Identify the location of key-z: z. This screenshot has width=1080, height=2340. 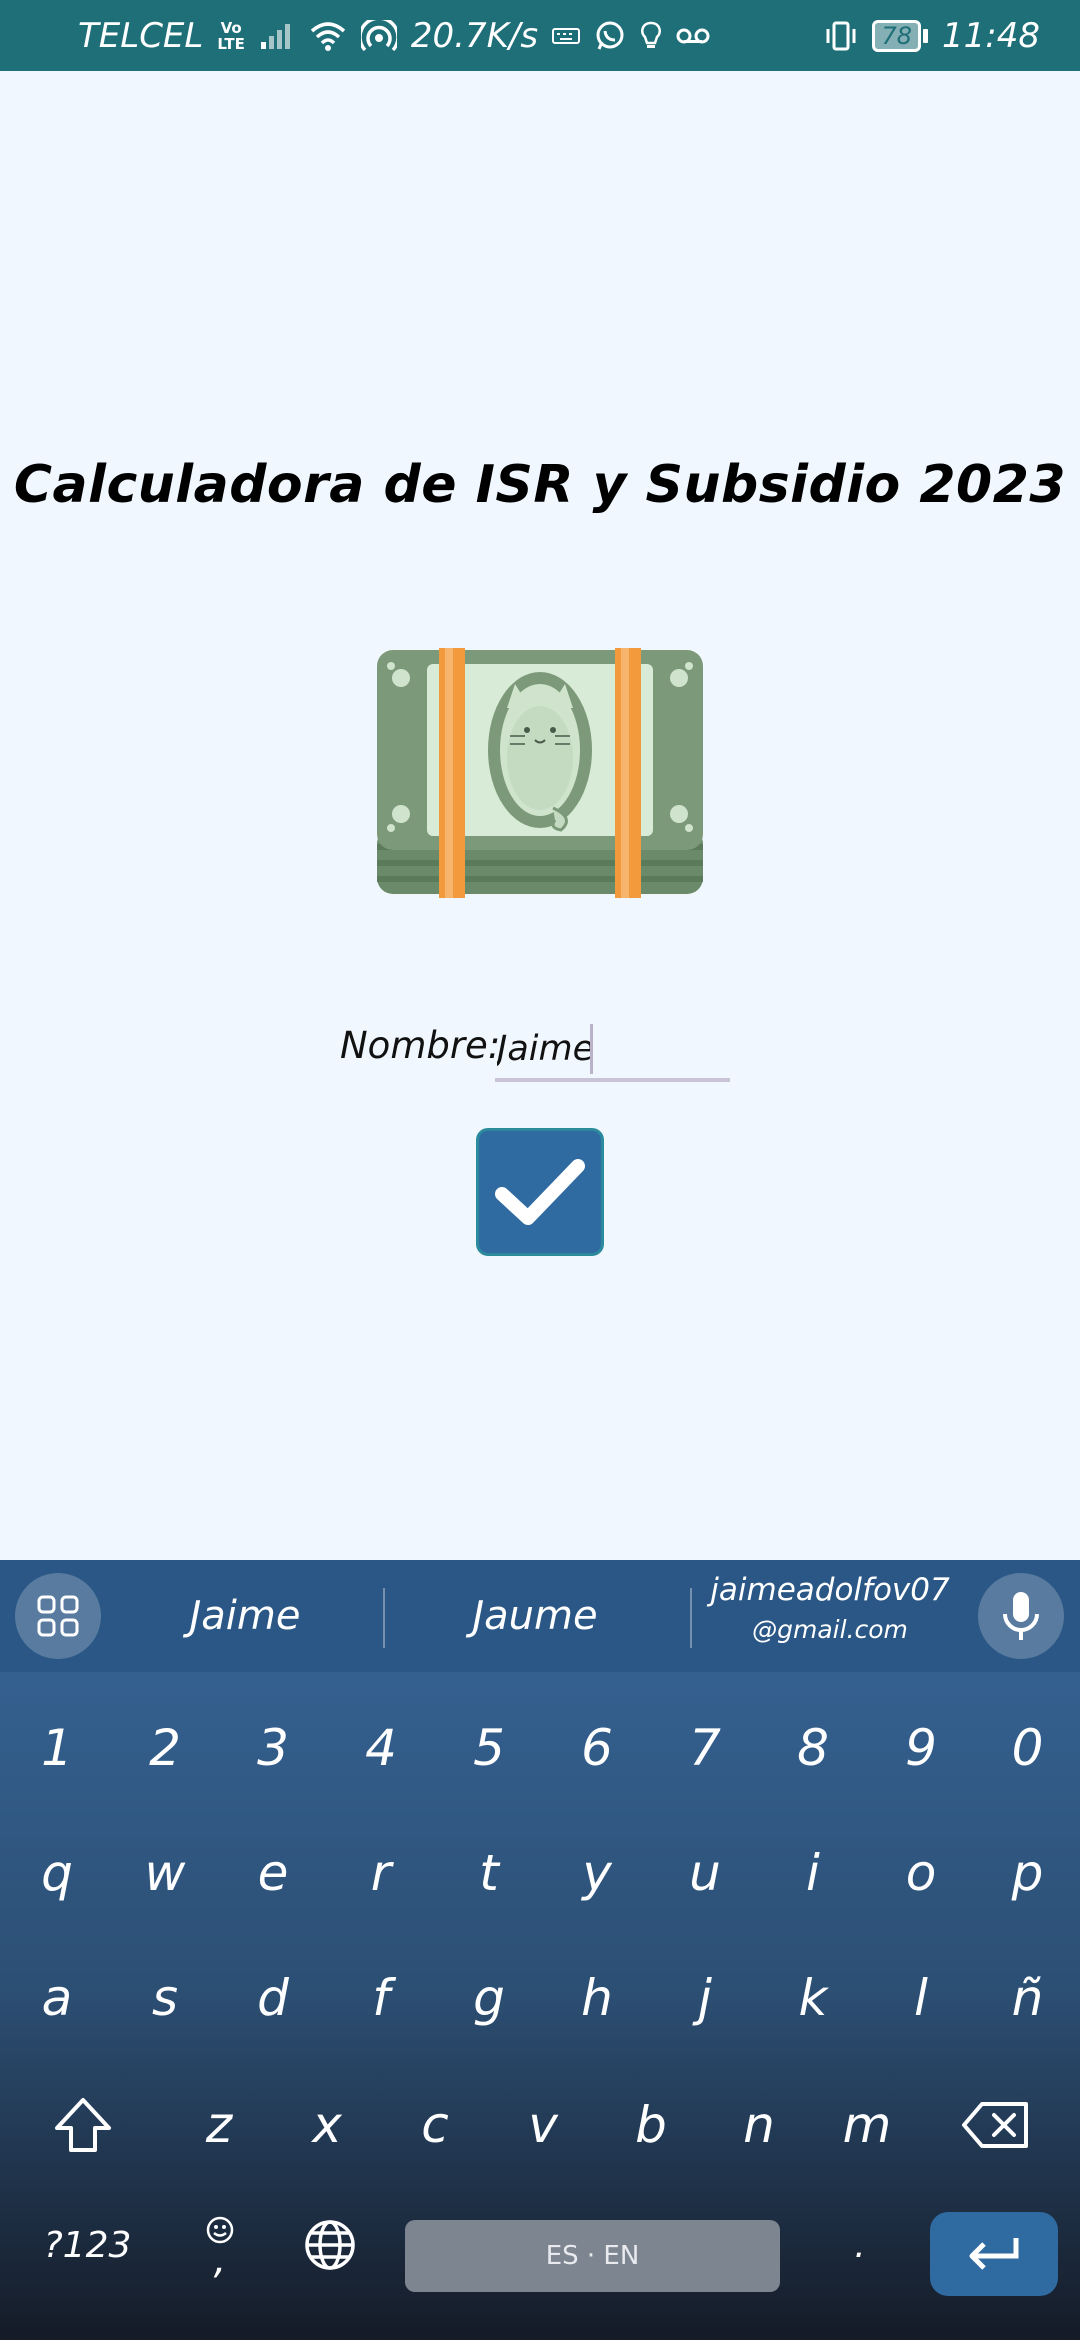
(219, 2125).